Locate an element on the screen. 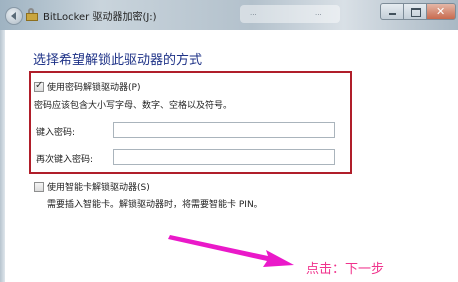  password-requirements-text: 密码应该包含大小写字母、数字、空格以及符号。 is located at coordinates (133, 106).